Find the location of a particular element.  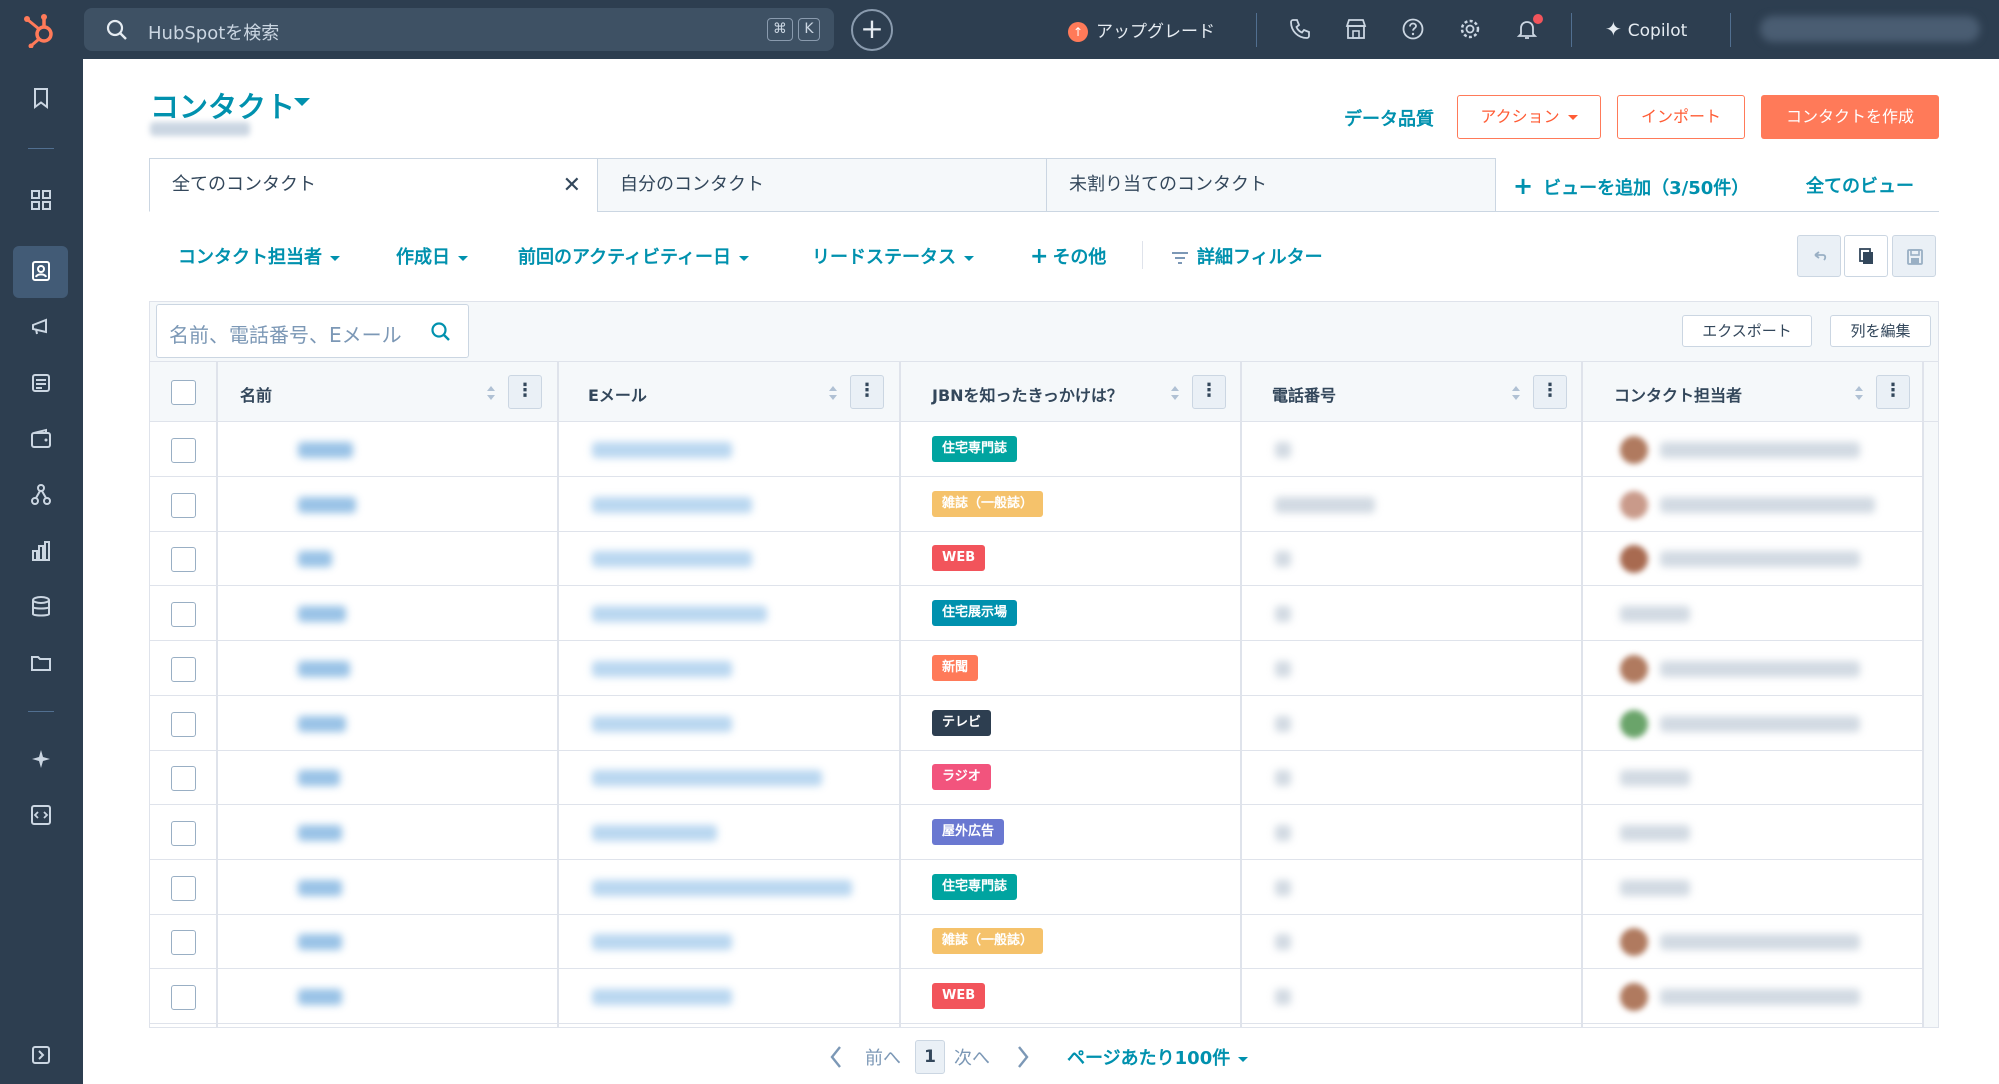

undo-button is located at coordinates (1819, 256).